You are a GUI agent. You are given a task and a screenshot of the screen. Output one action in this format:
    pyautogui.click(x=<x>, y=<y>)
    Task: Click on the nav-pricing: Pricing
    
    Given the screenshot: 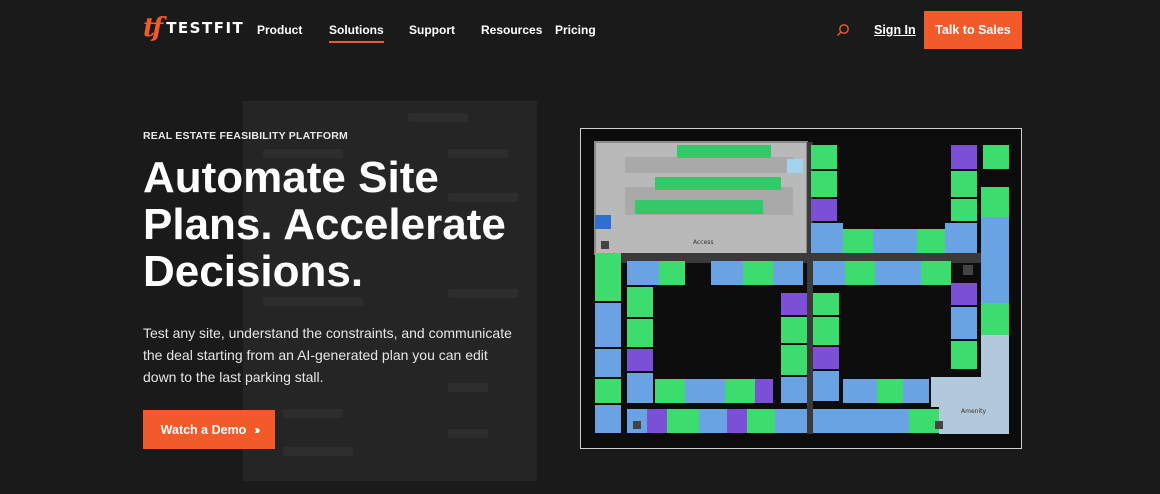 What is the action you would take?
    pyautogui.click(x=575, y=30)
    